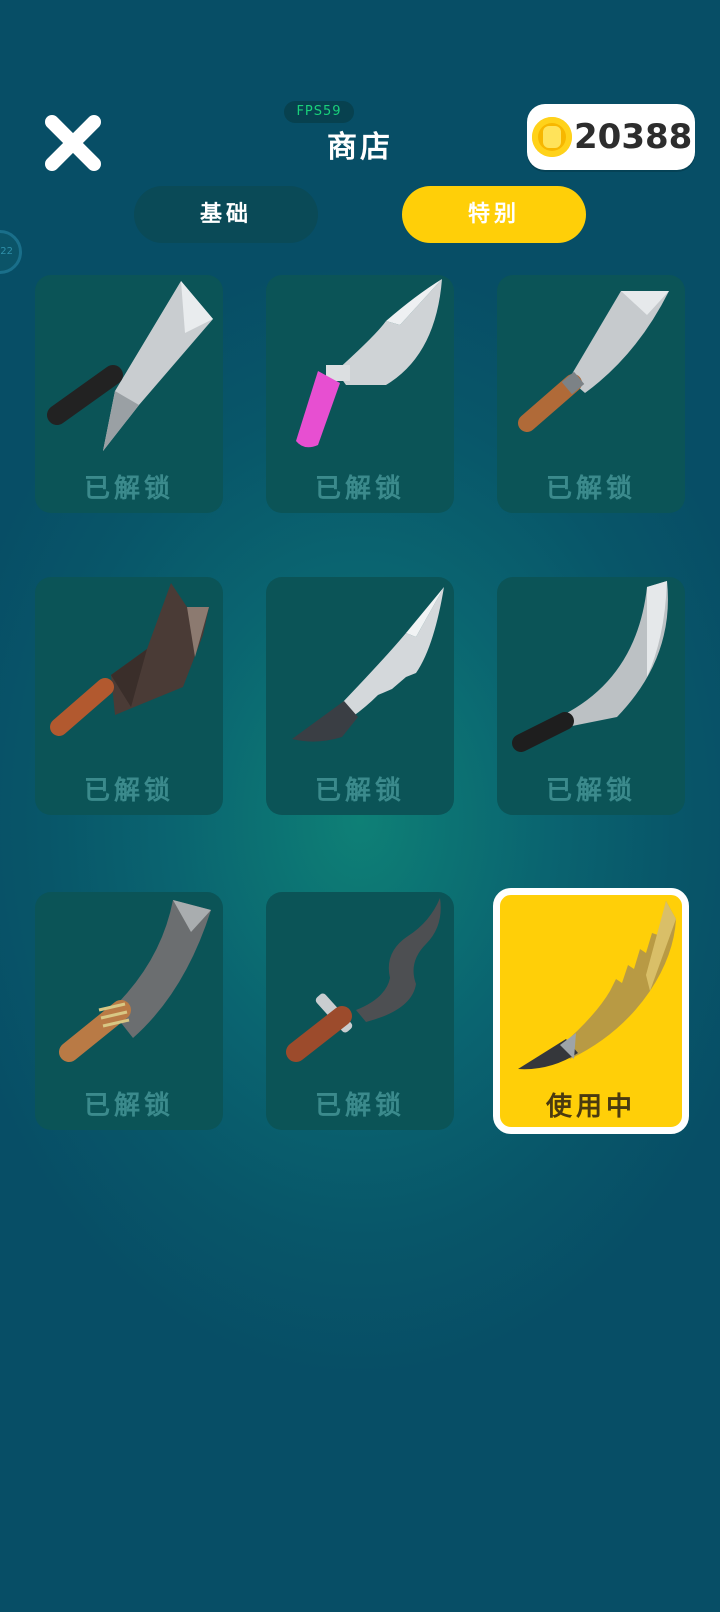 The width and height of the screenshot is (720, 1612). I want to click on shop-item-cleaver: 已解锁, so click(129, 394).